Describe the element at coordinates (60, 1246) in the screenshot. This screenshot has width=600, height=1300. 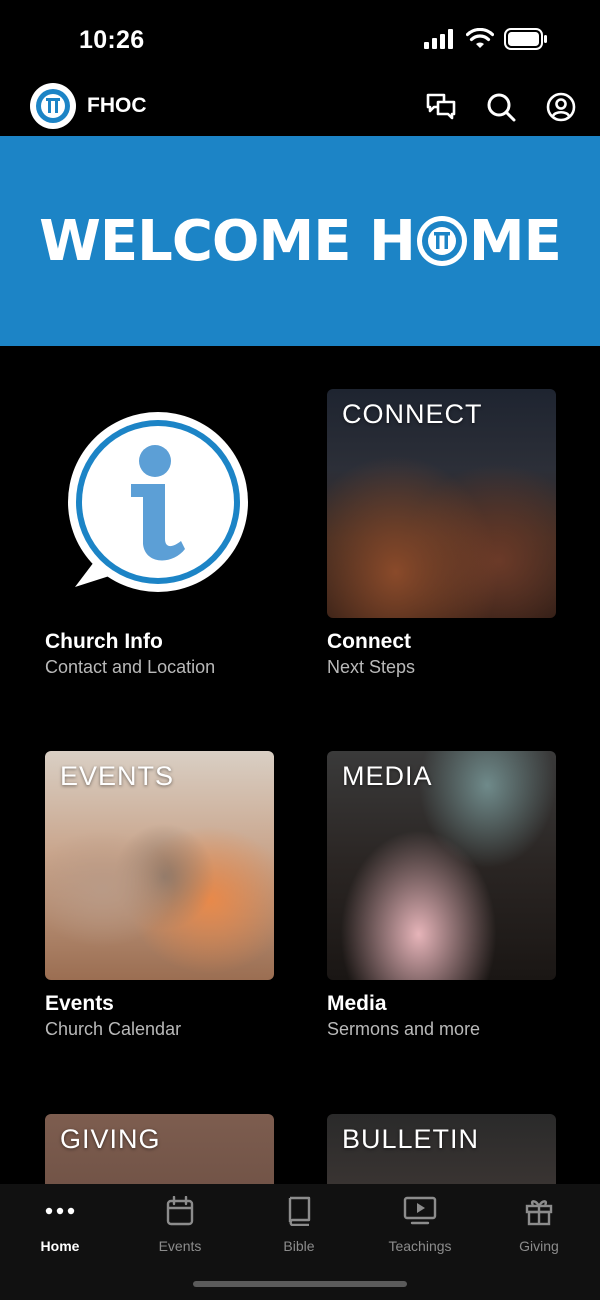
I see `tab-label: Home` at that location.